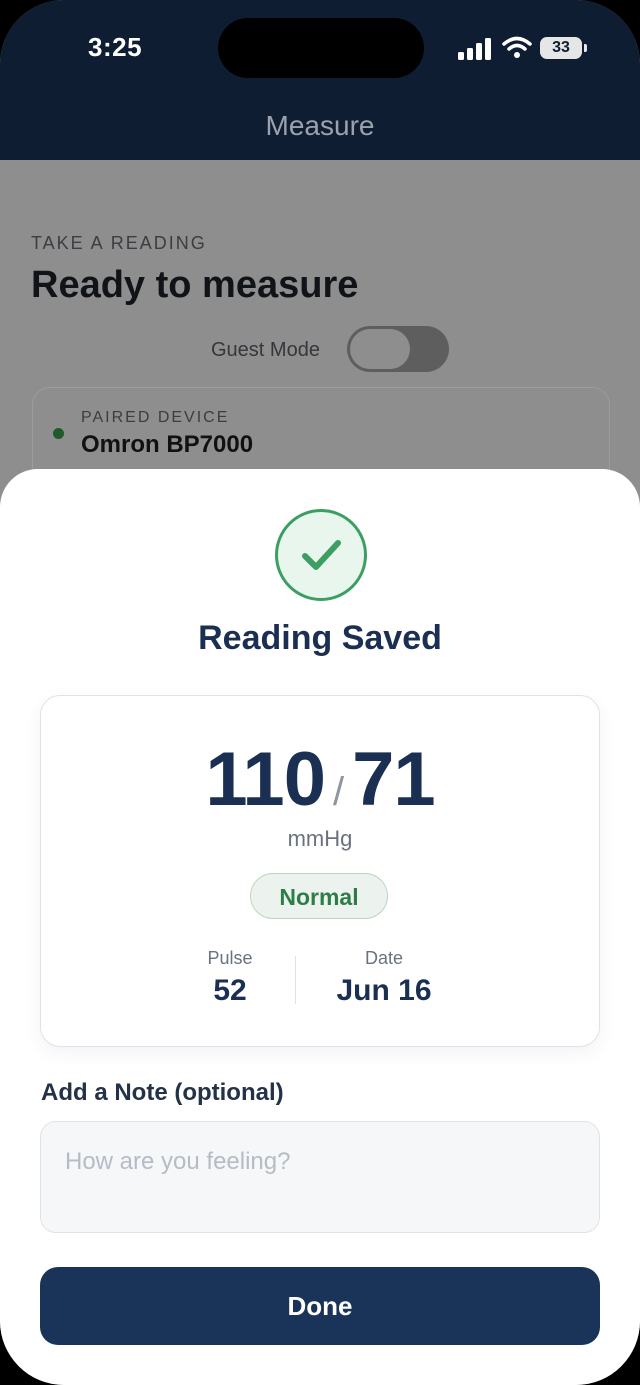 This screenshot has height=1385, width=640. Describe the element at coordinates (155, 417) in the screenshot. I see `device-eyebrow: PAIRED DEVICE` at that location.